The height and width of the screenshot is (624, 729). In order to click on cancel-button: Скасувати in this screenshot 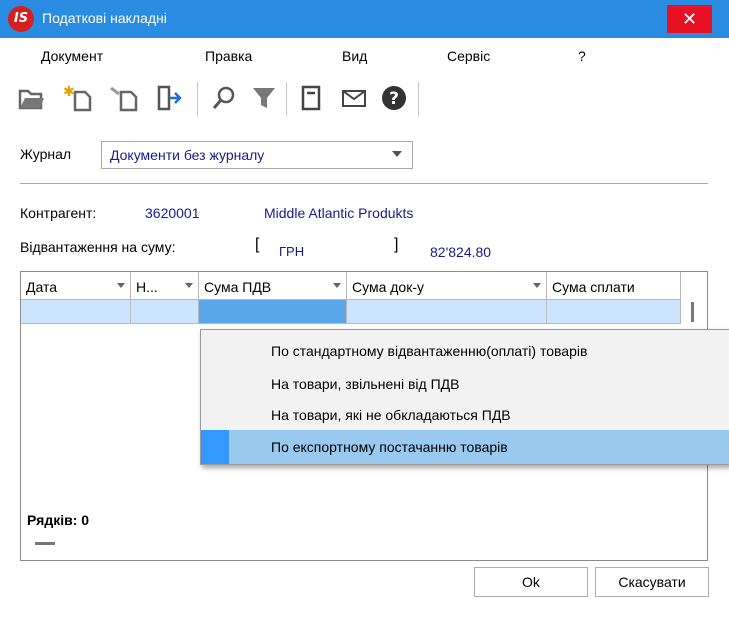, I will do `click(652, 582)`.